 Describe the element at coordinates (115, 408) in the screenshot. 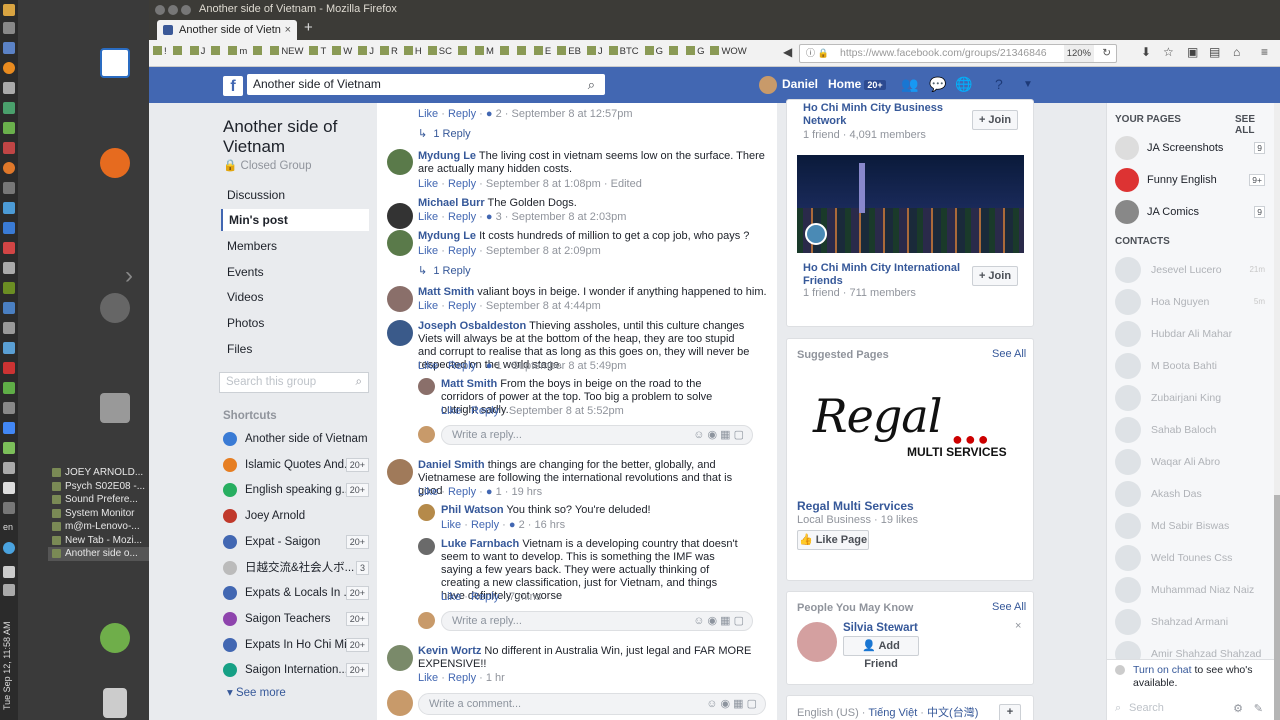

I see `archive-icon` at that location.